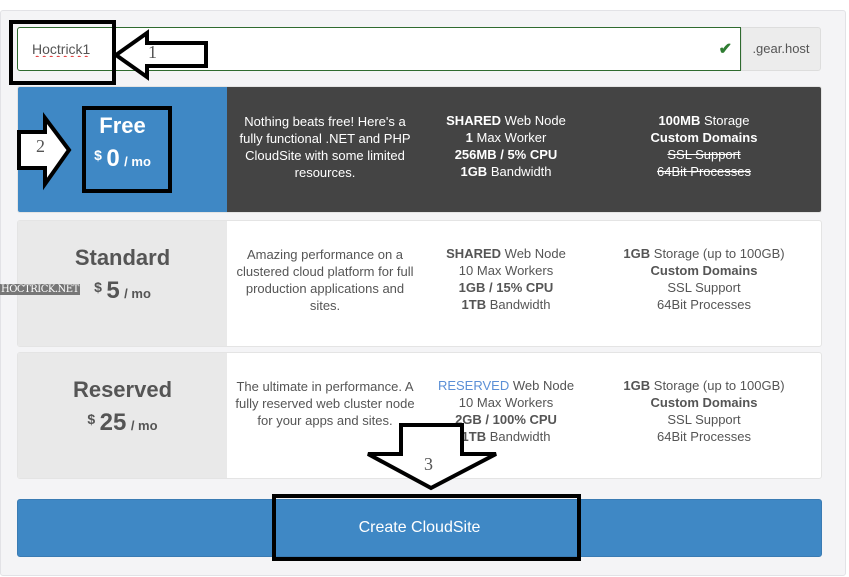 The height and width of the screenshot is (577, 849). I want to click on annotation-box-button, so click(426, 527).